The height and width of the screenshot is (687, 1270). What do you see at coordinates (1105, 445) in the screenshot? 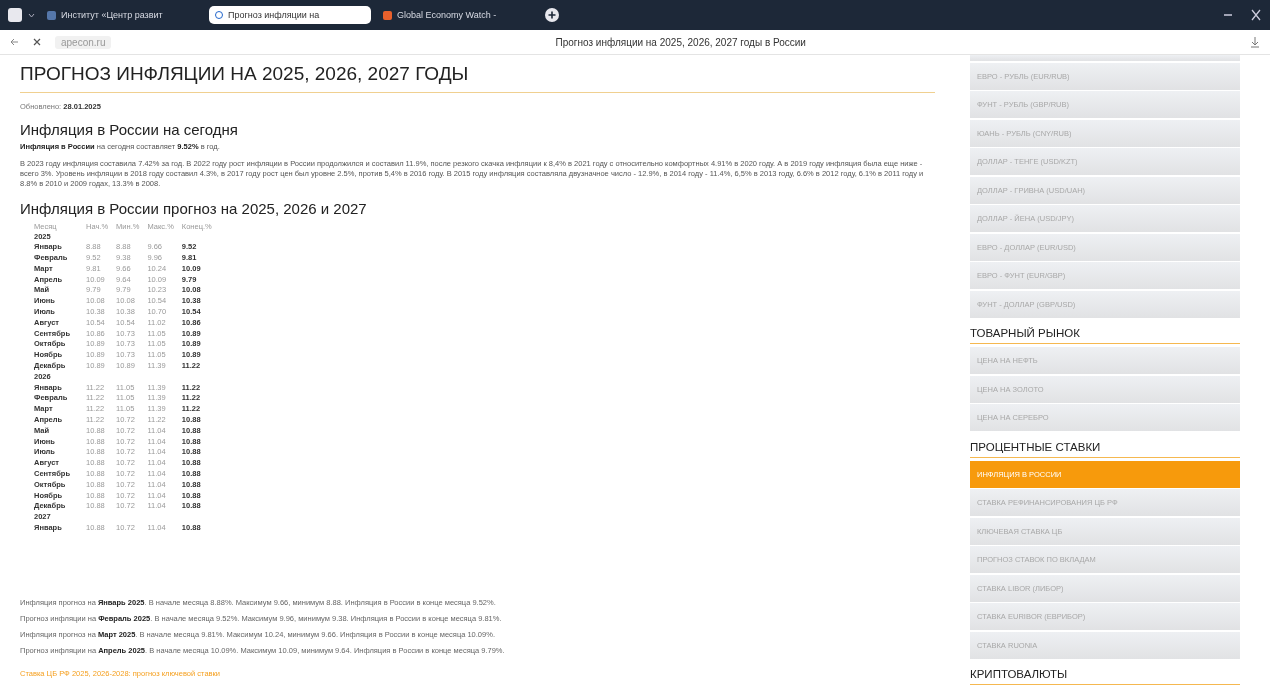
I see `sidebar-heading: ПРОЦЕНТНЫЕ СТАВКИ` at bounding box center [1105, 445].